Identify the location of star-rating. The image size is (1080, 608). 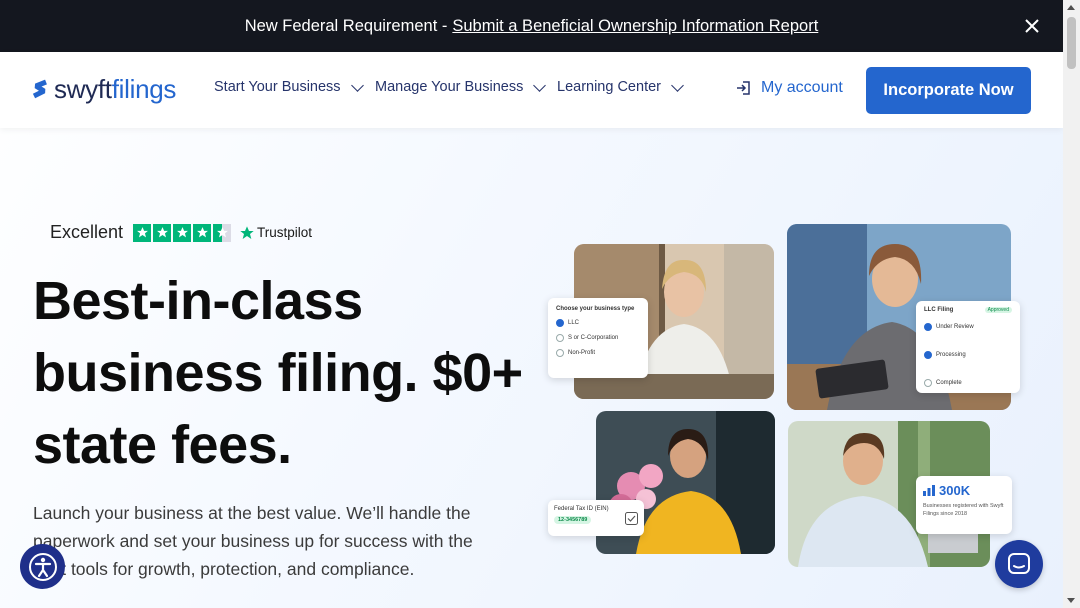
(182, 232).